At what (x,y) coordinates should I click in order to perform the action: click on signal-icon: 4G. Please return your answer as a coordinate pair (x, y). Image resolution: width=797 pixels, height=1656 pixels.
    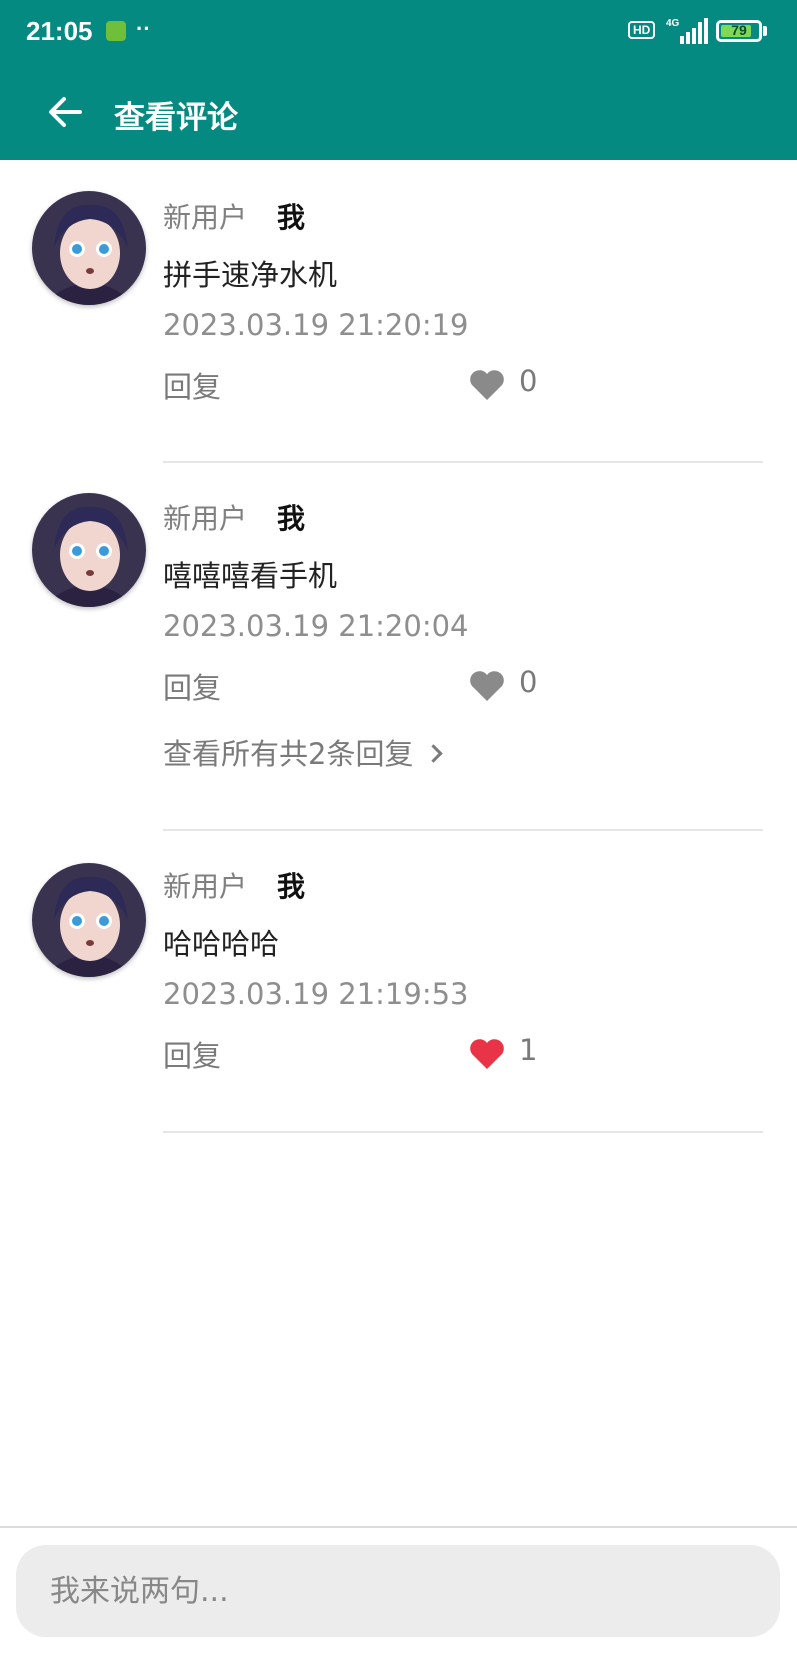
    Looking at the image, I should click on (687, 31).